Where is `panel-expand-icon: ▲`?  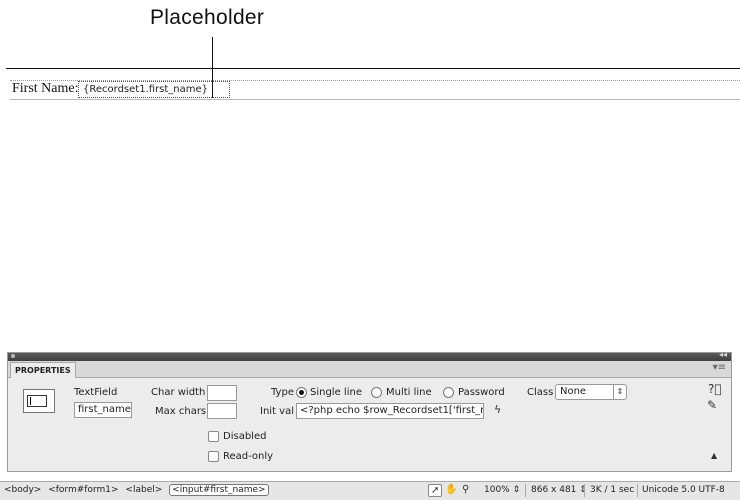
panel-expand-icon: ▲ is located at coordinates (714, 455).